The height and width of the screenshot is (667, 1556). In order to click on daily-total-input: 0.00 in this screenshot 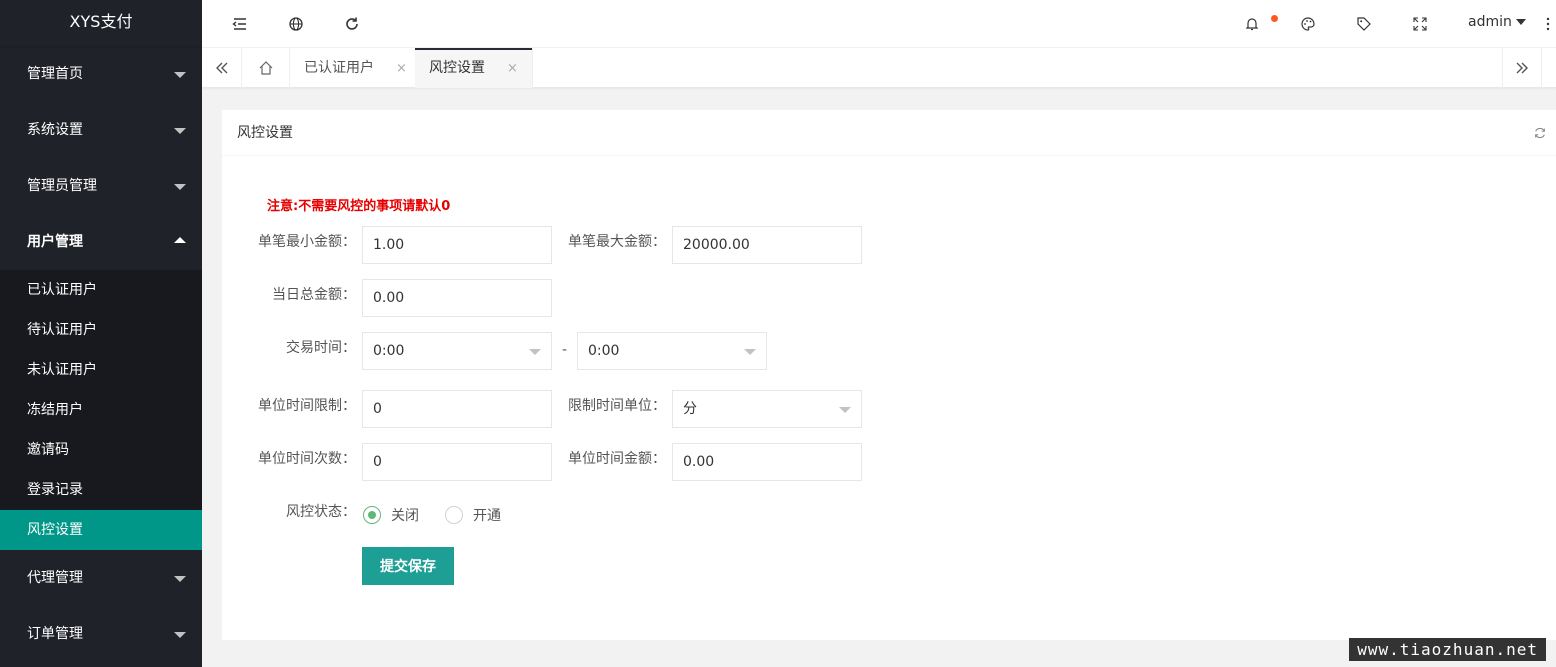, I will do `click(457, 298)`.